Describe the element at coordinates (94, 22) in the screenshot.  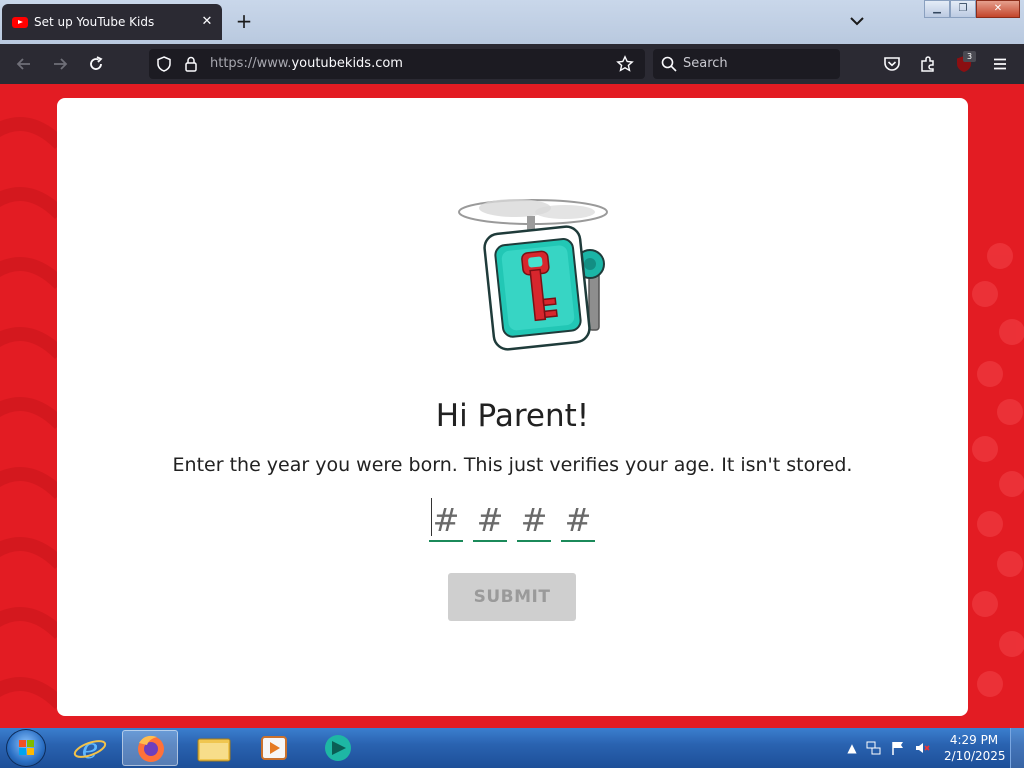
I see `tab-title: Set up YouTube Kids` at that location.